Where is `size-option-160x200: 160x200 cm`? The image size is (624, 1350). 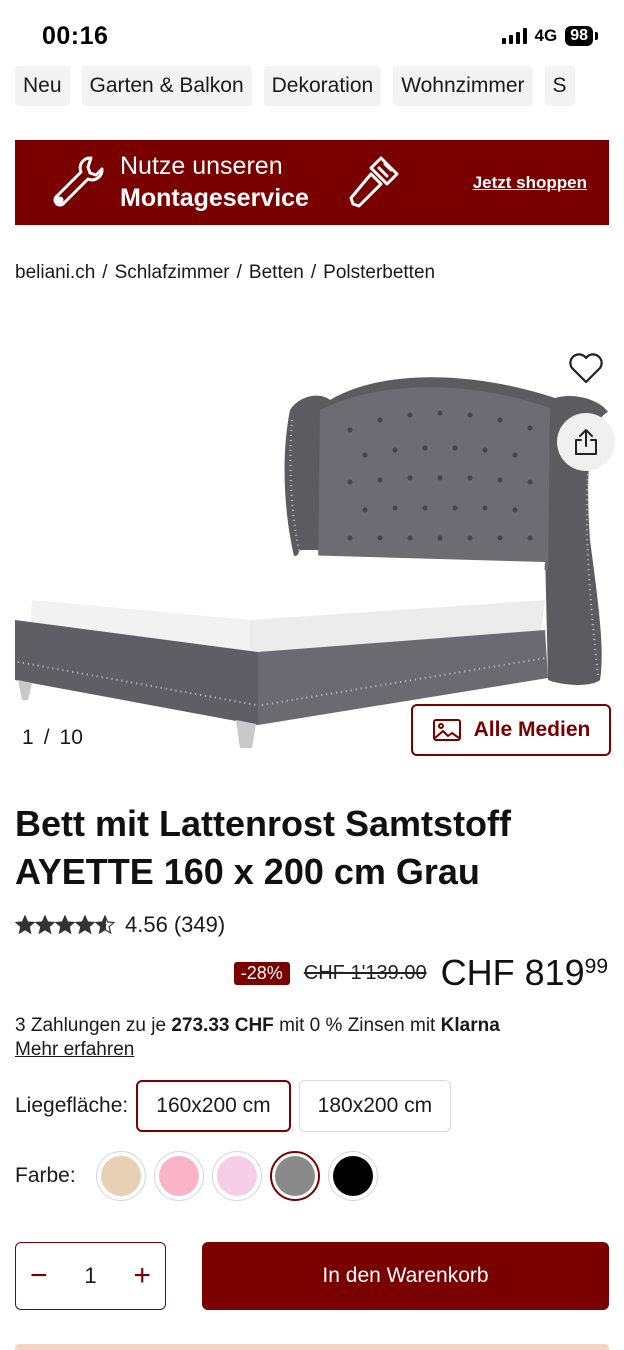 size-option-160x200: 160x200 cm is located at coordinates (213, 1106).